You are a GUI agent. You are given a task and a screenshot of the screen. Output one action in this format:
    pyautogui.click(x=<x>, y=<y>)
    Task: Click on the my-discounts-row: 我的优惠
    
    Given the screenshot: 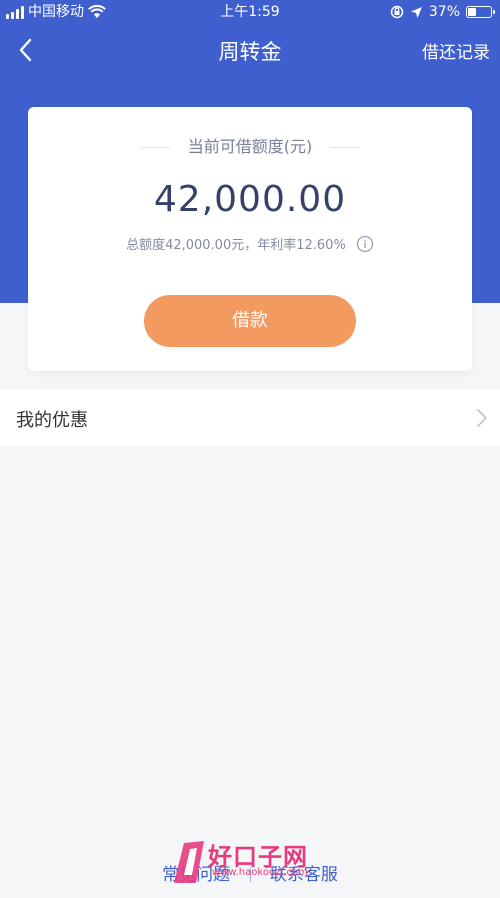 What is the action you would take?
    pyautogui.click(x=250, y=418)
    